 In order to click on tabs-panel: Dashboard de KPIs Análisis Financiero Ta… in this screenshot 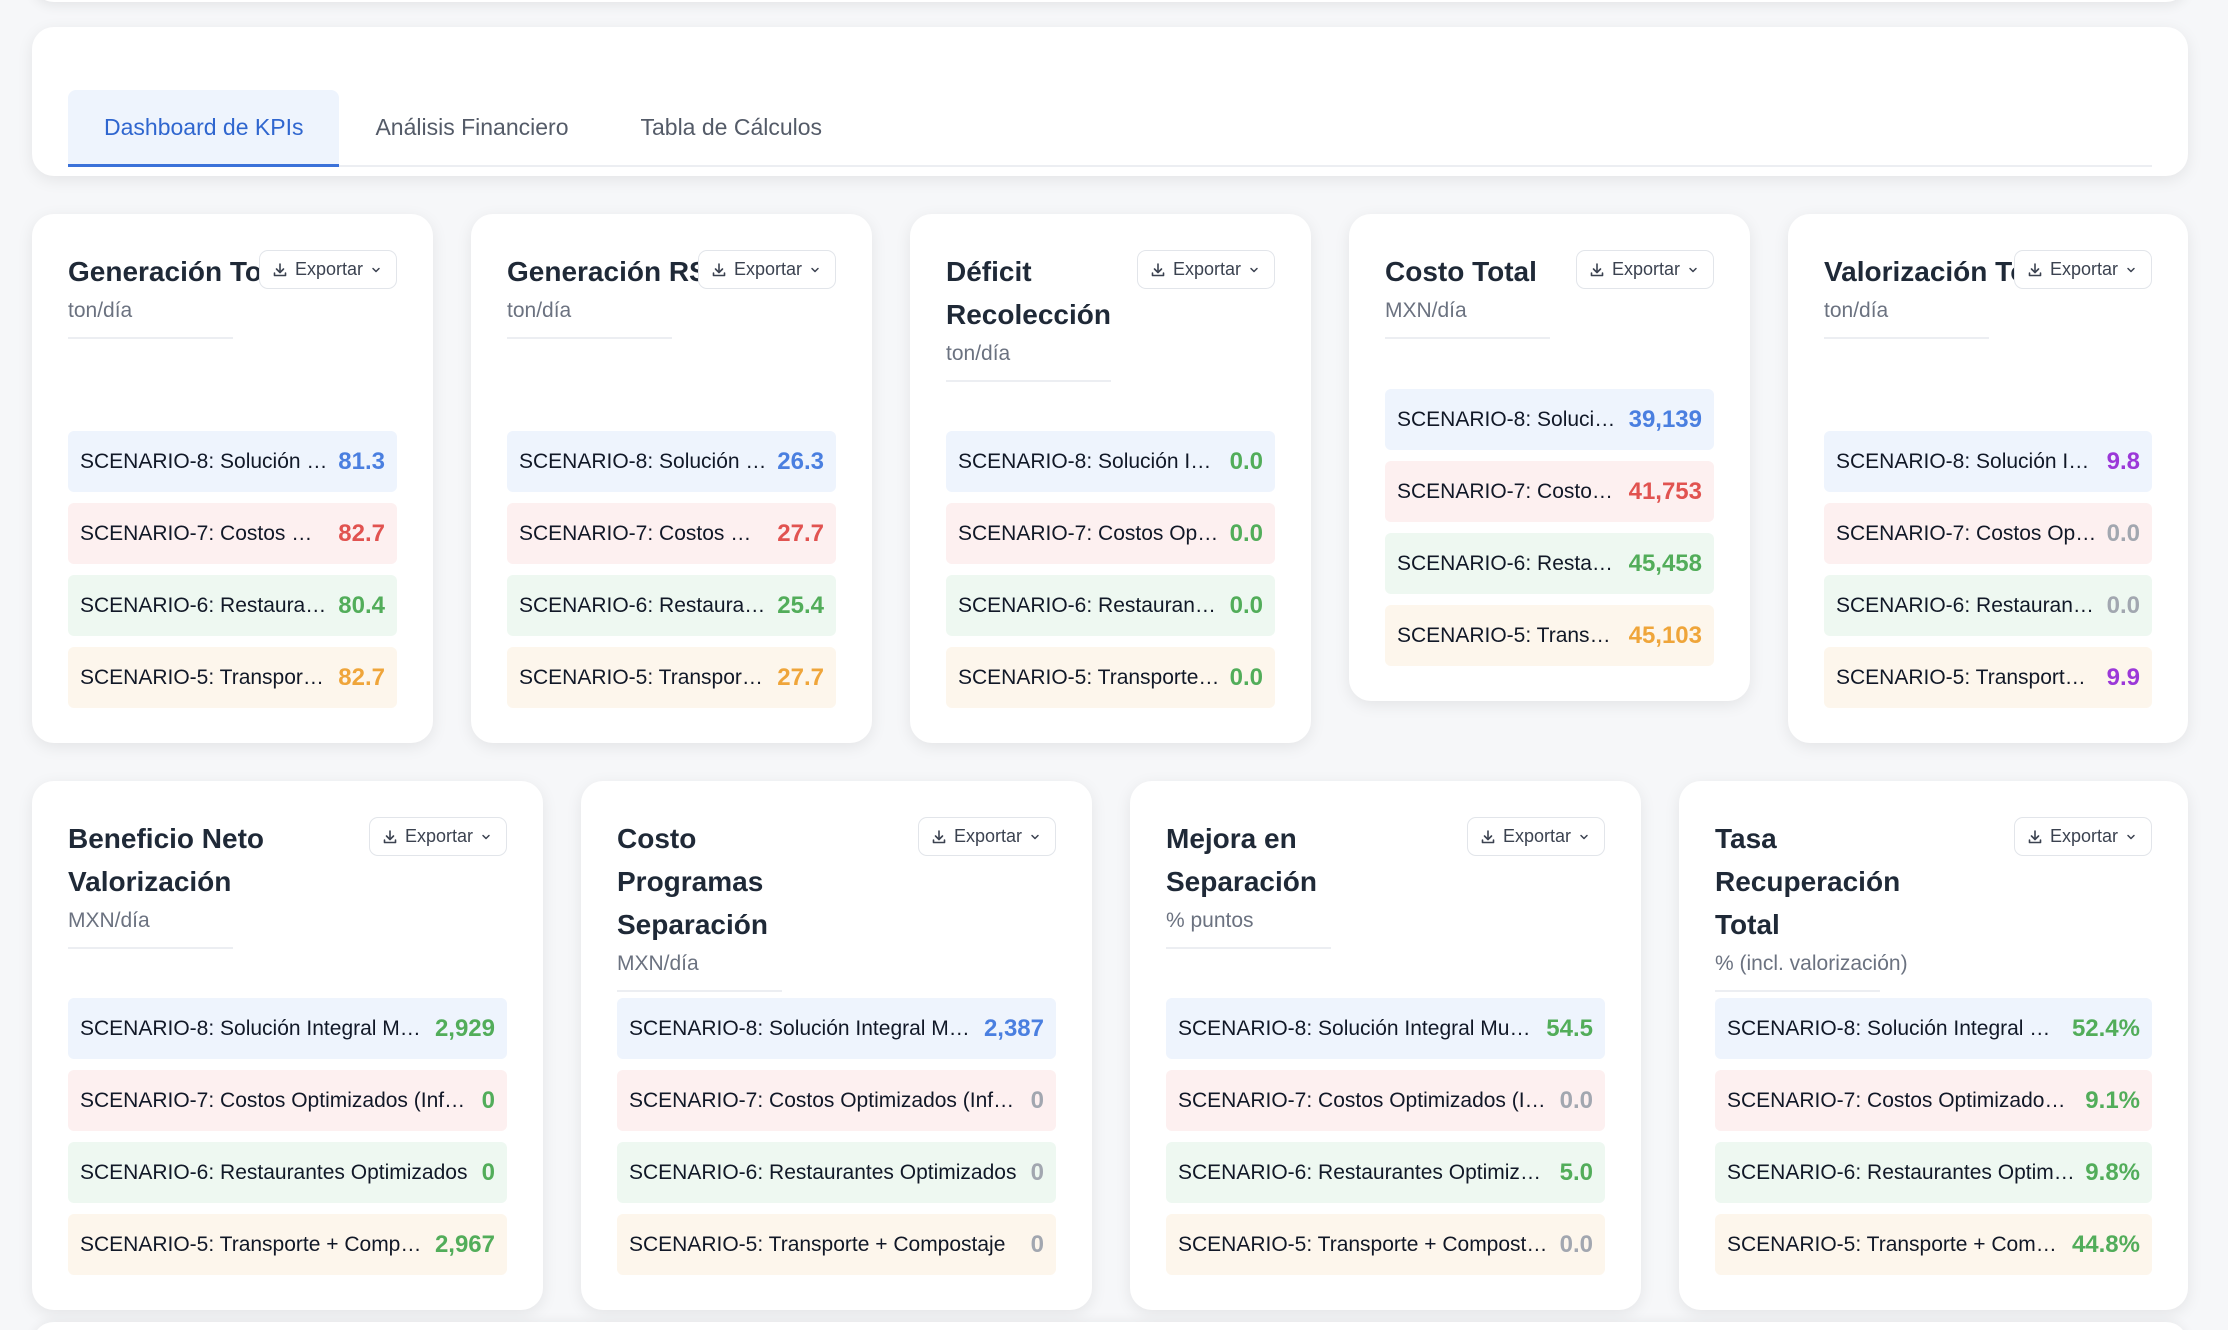, I will do `click(1110, 101)`.